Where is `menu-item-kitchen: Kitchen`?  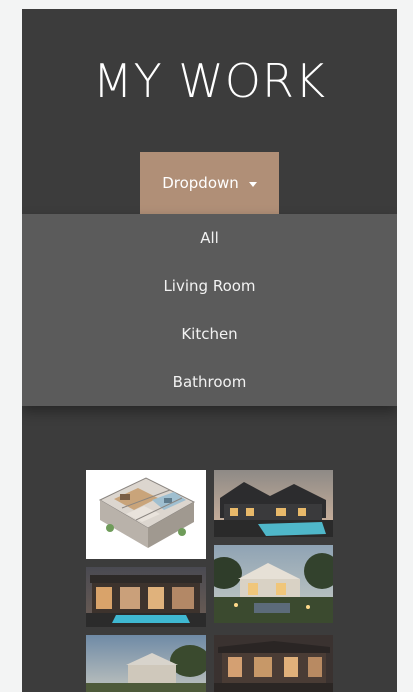
menu-item-kitchen: Kitchen is located at coordinates (209, 334).